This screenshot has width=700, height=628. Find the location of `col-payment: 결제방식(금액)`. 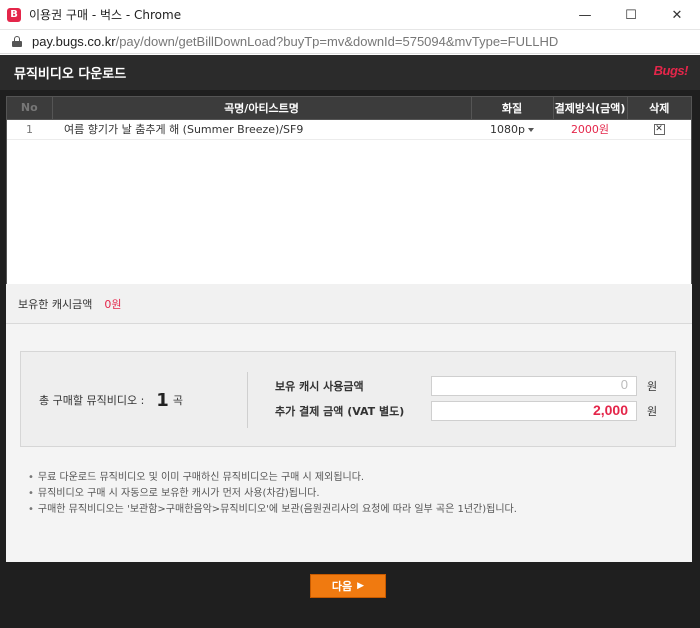

col-payment: 결제방식(금액) is located at coordinates (590, 108).